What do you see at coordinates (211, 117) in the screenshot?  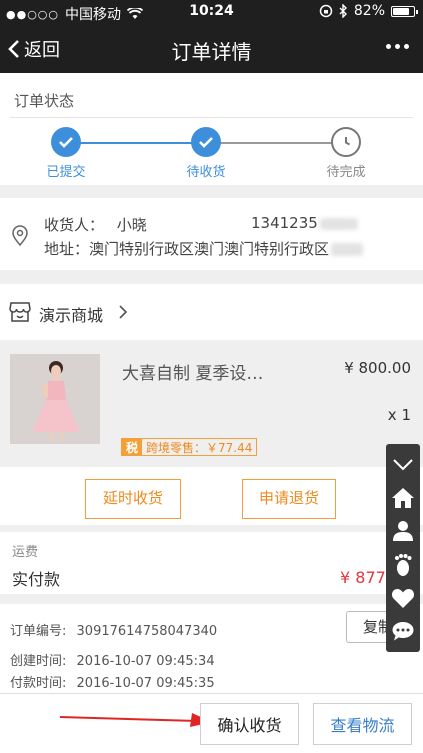 I see `divider` at bounding box center [211, 117].